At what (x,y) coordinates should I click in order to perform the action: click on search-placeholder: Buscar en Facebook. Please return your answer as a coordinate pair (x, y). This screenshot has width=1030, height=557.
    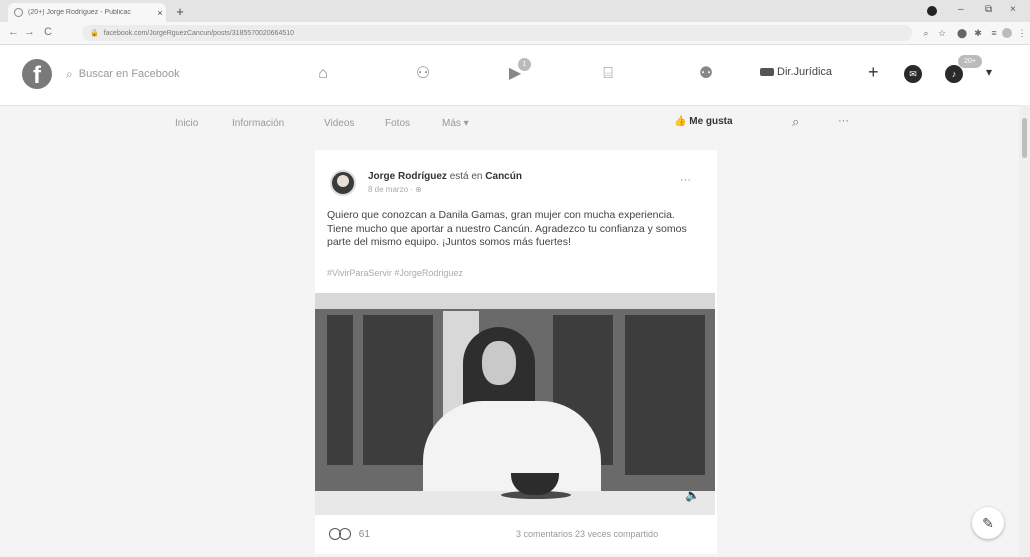
    Looking at the image, I should click on (129, 74).